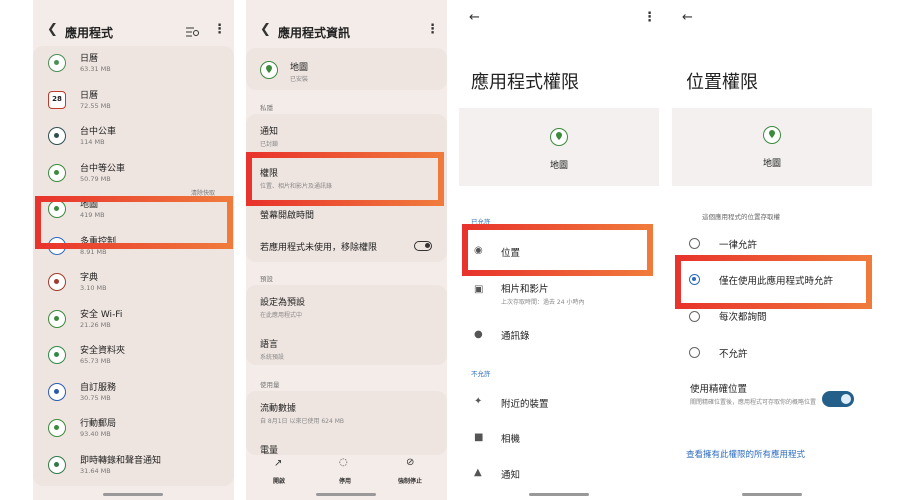 This screenshot has height=500, width=900. What do you see at coordinates (314, 33) in the screenshot?
I see `page-title: 應用程式資訊` at bounding box center [314, 33].